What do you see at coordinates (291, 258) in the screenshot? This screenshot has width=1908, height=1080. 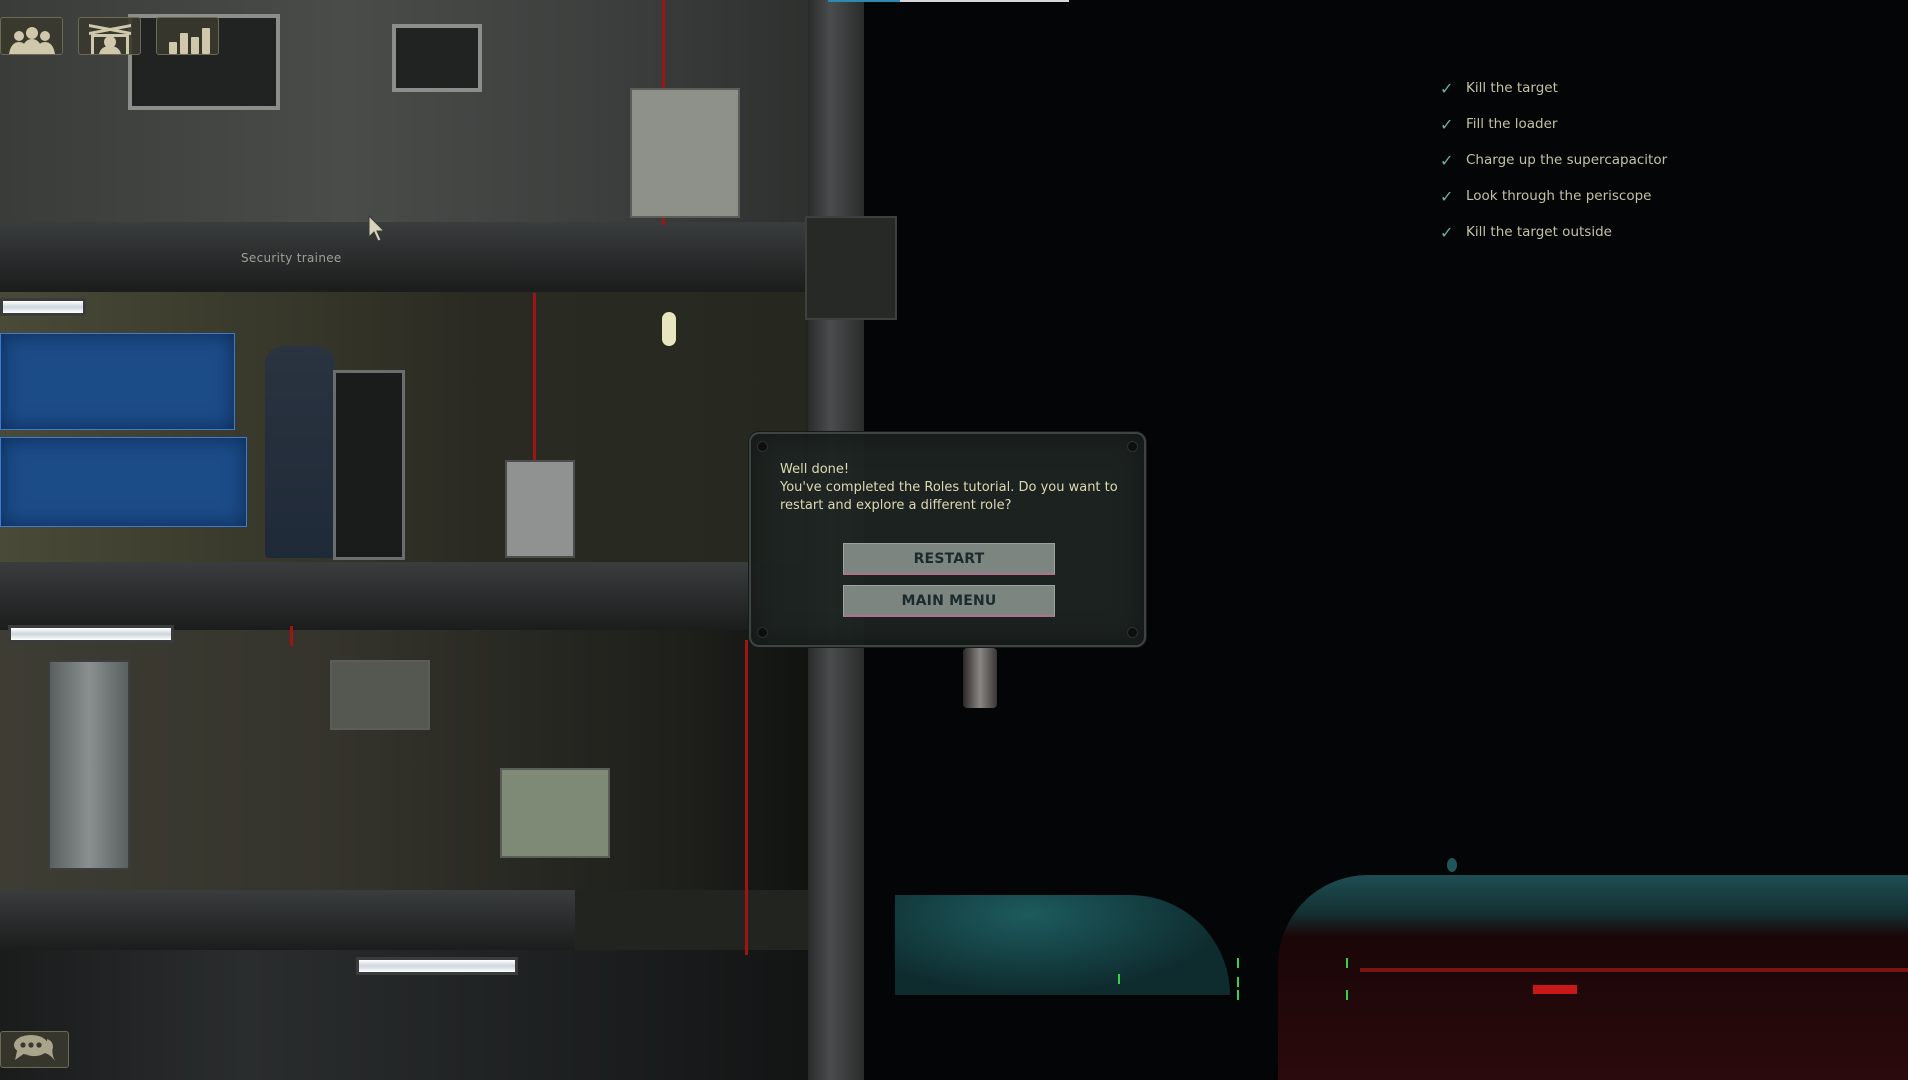 I see `character-name-label: Security trainee` at bounding box center [291, 258].